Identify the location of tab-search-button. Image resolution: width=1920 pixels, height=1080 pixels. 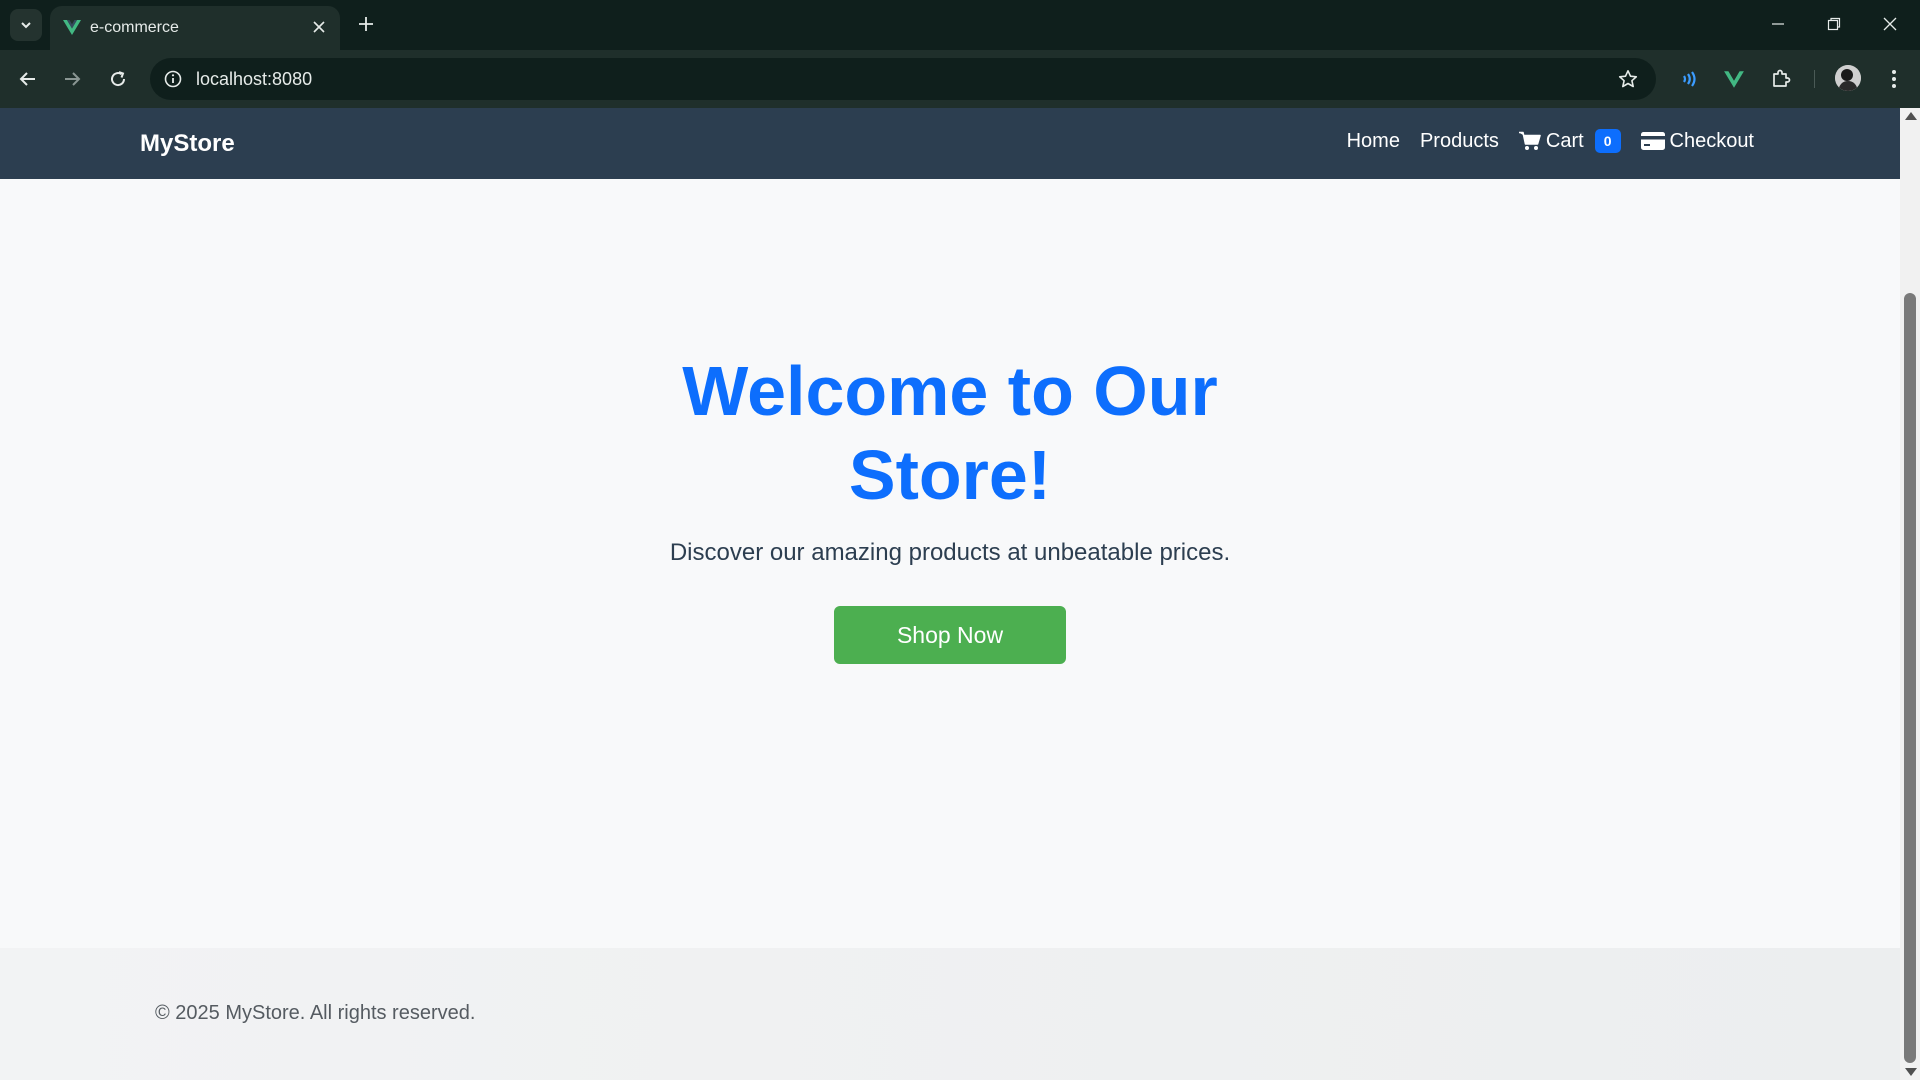
(26, 25).